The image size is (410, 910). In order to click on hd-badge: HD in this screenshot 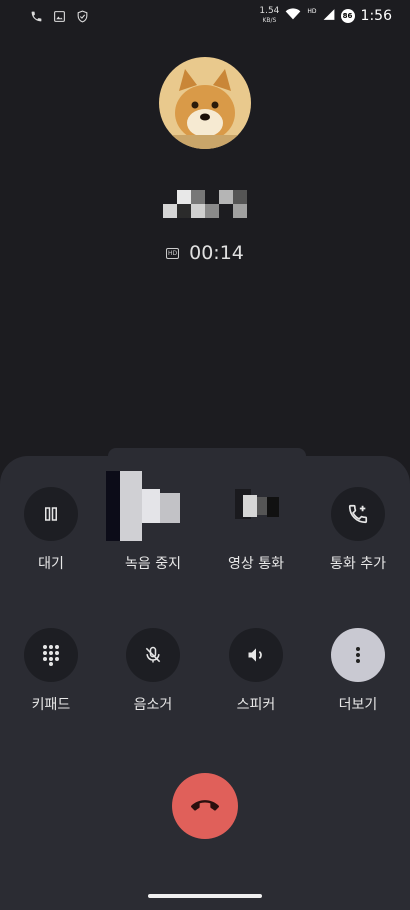, I will do `click(312, 11)`.